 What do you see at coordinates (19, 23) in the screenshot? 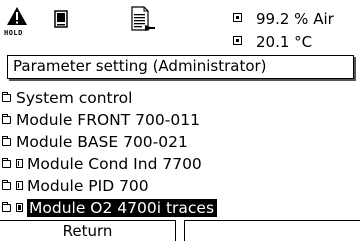
I see `hold-warning-icon: HOLD` at bounding box center [19, 23].